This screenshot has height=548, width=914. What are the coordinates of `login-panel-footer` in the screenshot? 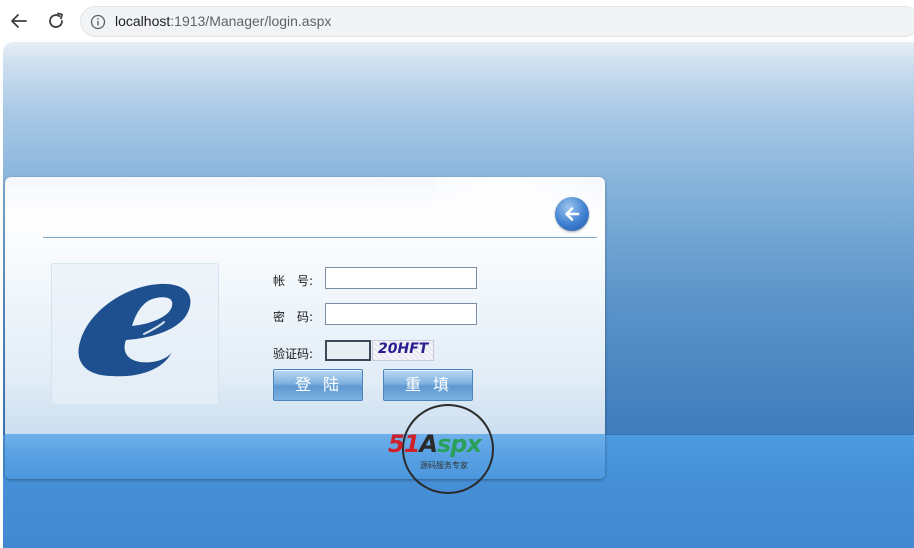 It's located at (305, 456).